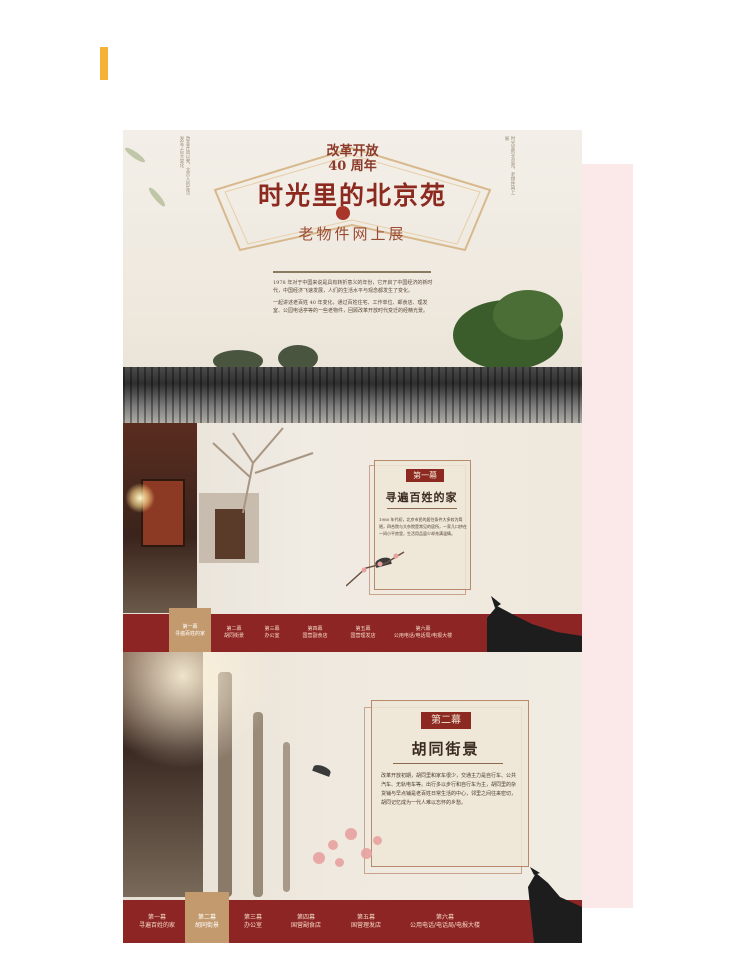  Describe the element at coordinates (286, 817) in the screenshot. I see `tree-trunk` at that location.